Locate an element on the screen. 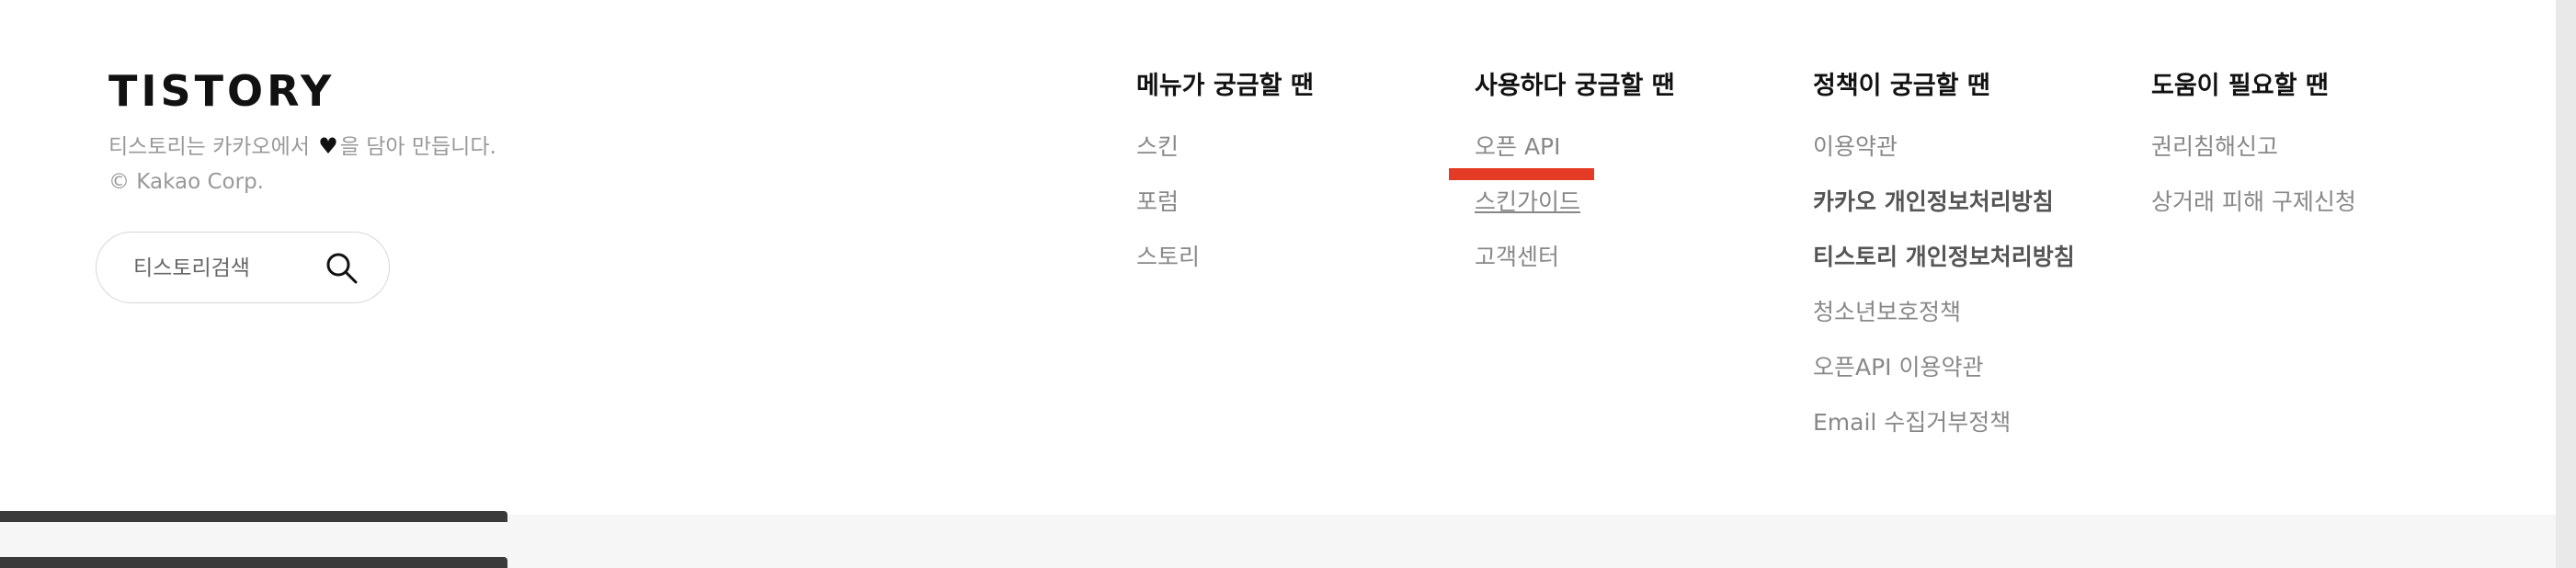 Image resolution: width=2576 pixels, height=568 pixels. highlight-underline is located at coordinates (1521, 174).